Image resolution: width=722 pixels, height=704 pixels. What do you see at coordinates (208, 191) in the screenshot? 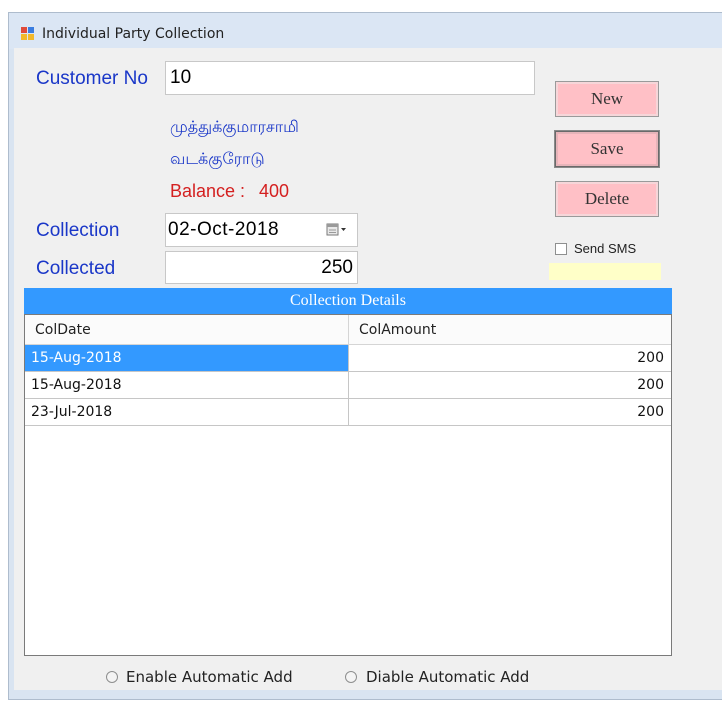
I see `balance-label: Balance :` at bounding box center [208, 191].